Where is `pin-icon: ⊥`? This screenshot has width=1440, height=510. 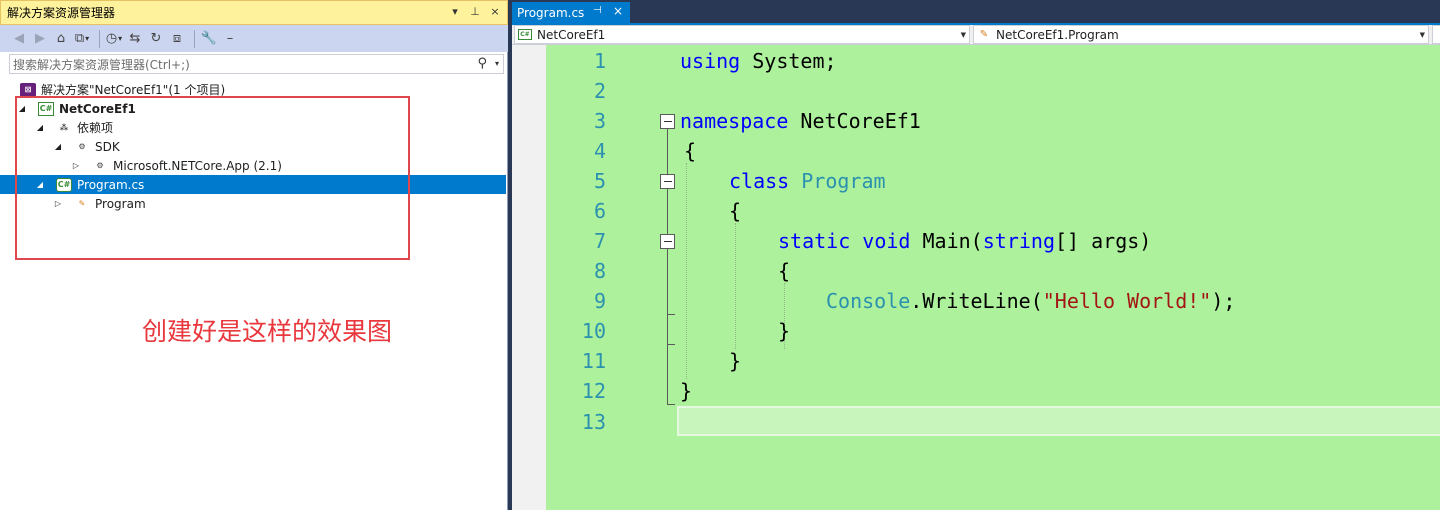 pin-icon: ⊥ is located at coordinates (475, 11).